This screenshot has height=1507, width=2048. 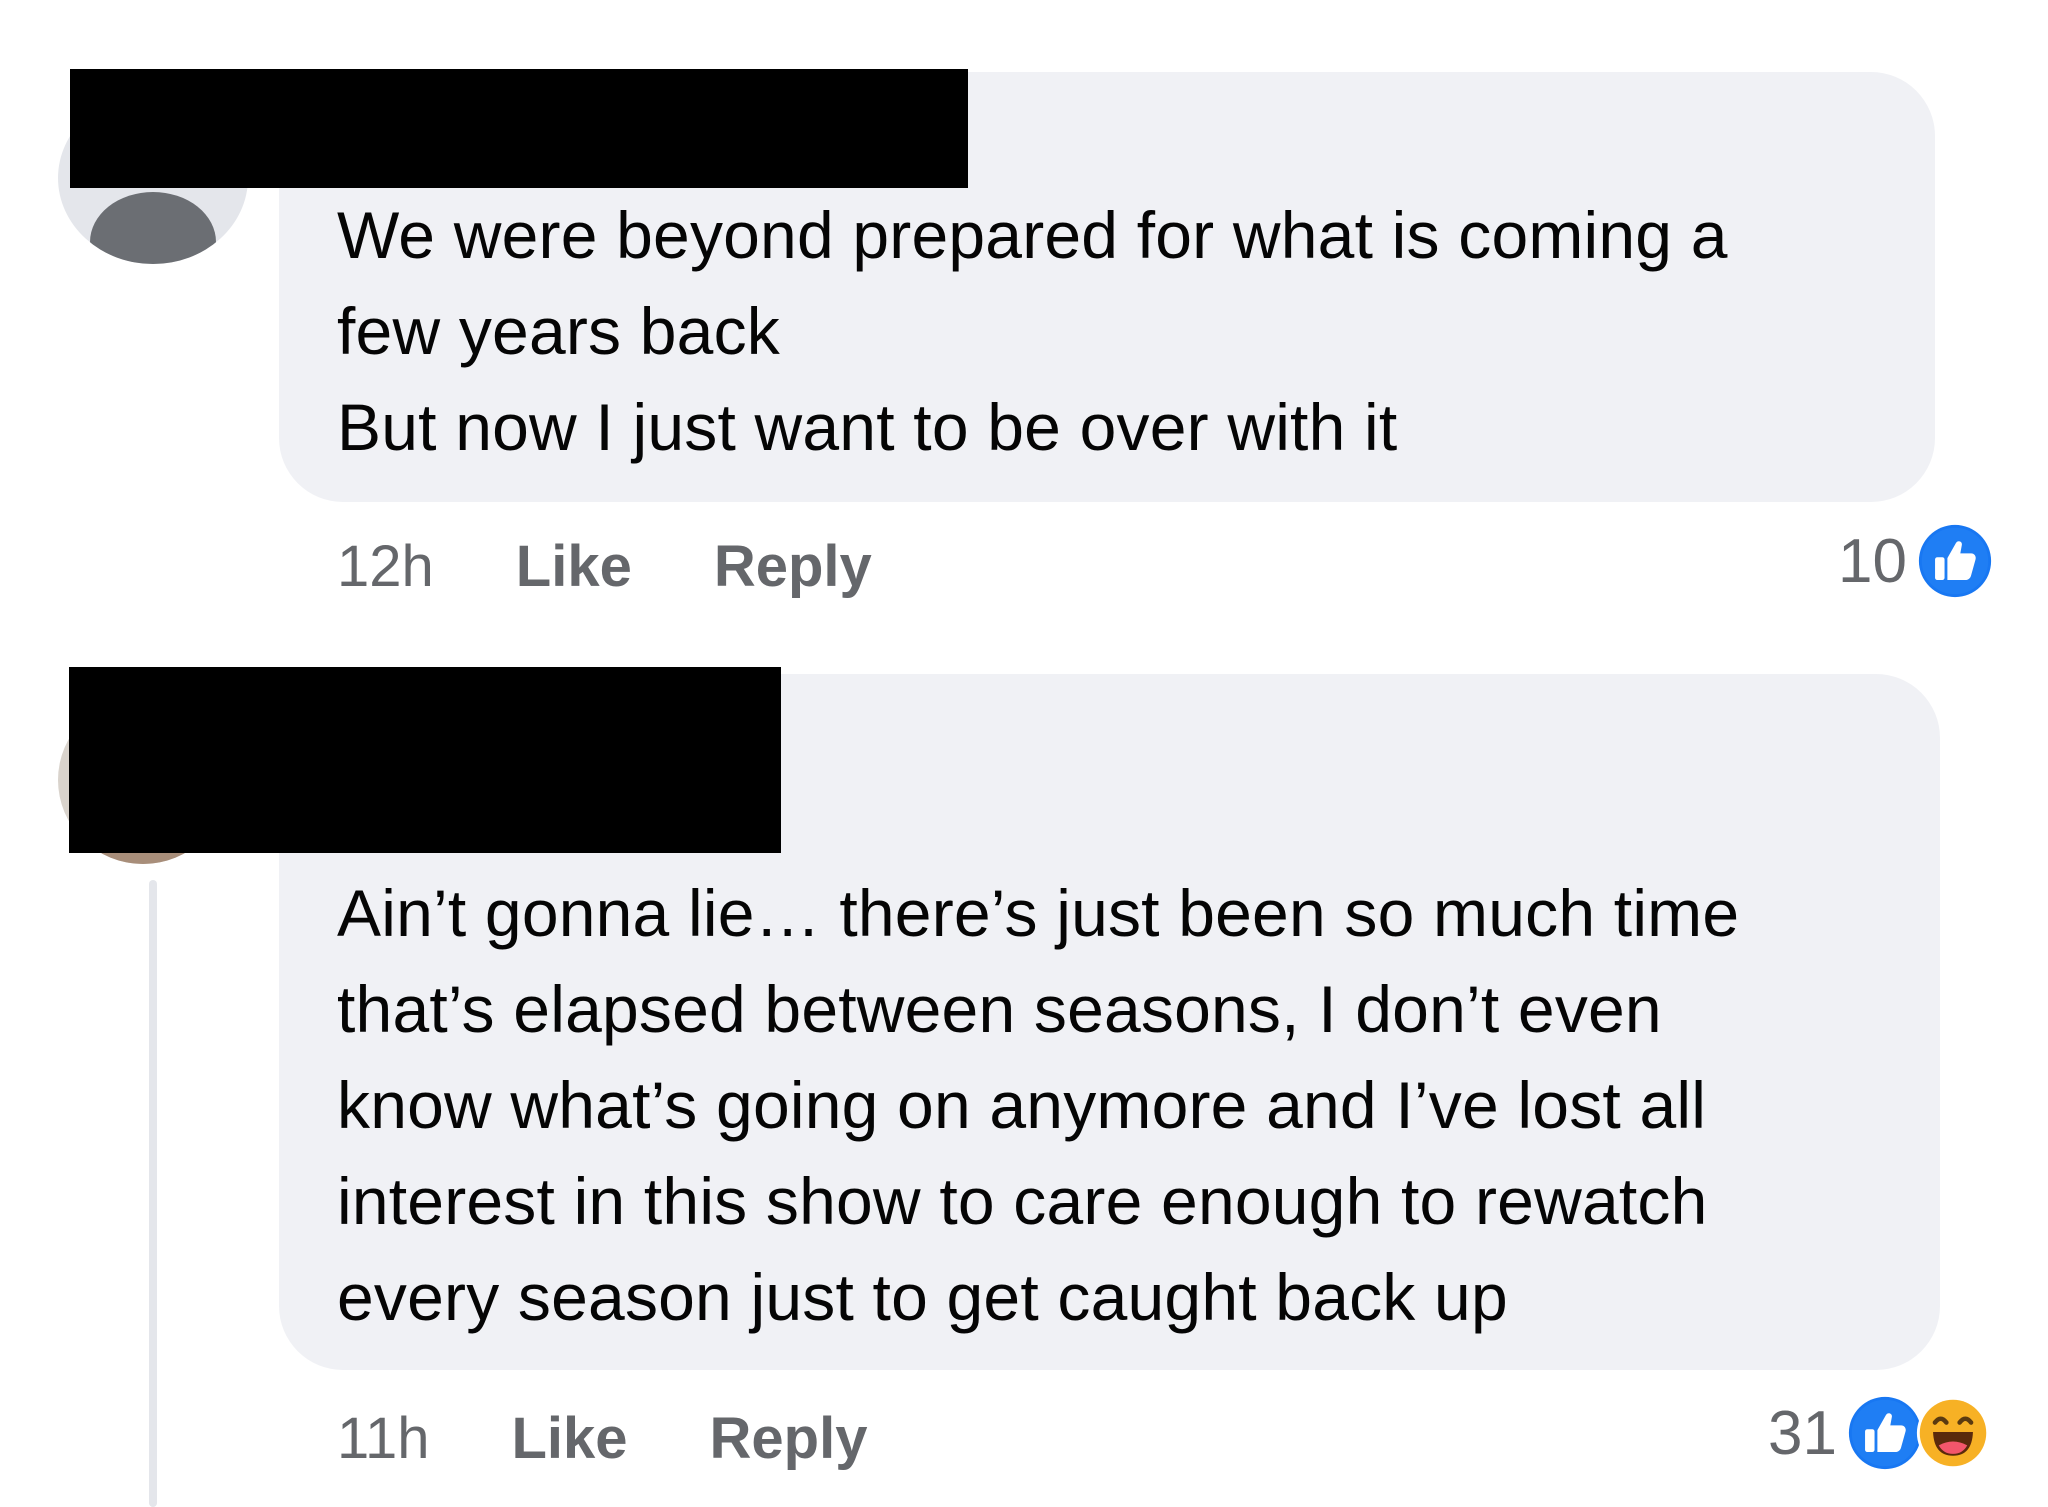 I want to click on comment-actions: 12h Like Reply, so click(x=645, y=566).